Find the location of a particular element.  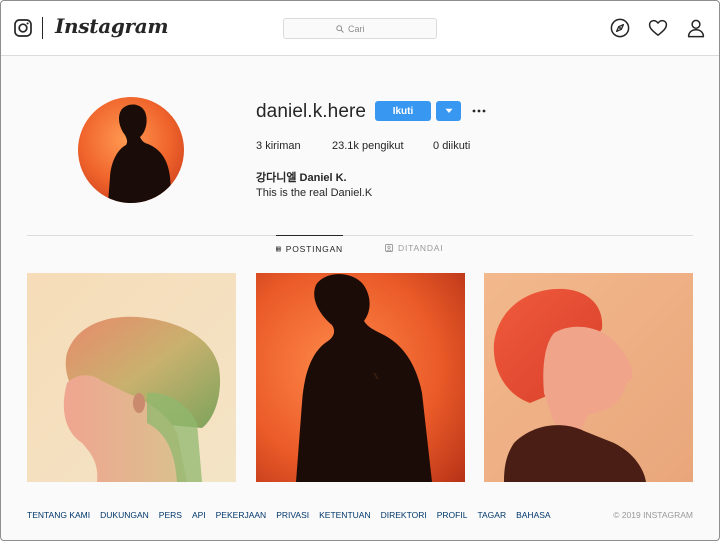

follow-options-button is located at coordinates (448, 111).